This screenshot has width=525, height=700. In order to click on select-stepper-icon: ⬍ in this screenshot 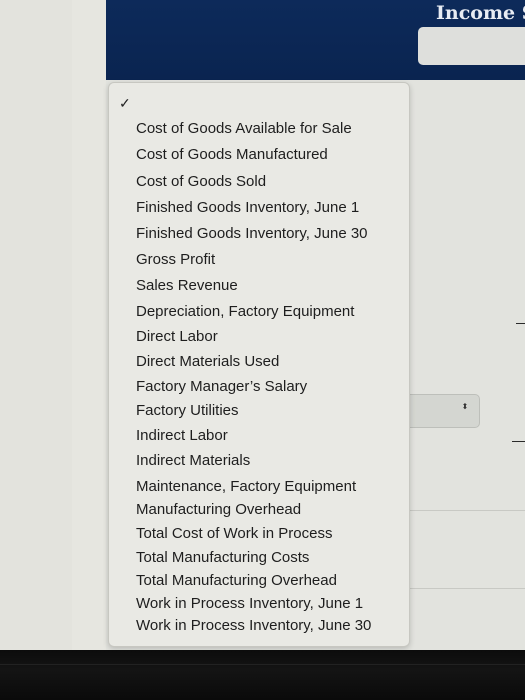, I will do `click(465, 406)`.